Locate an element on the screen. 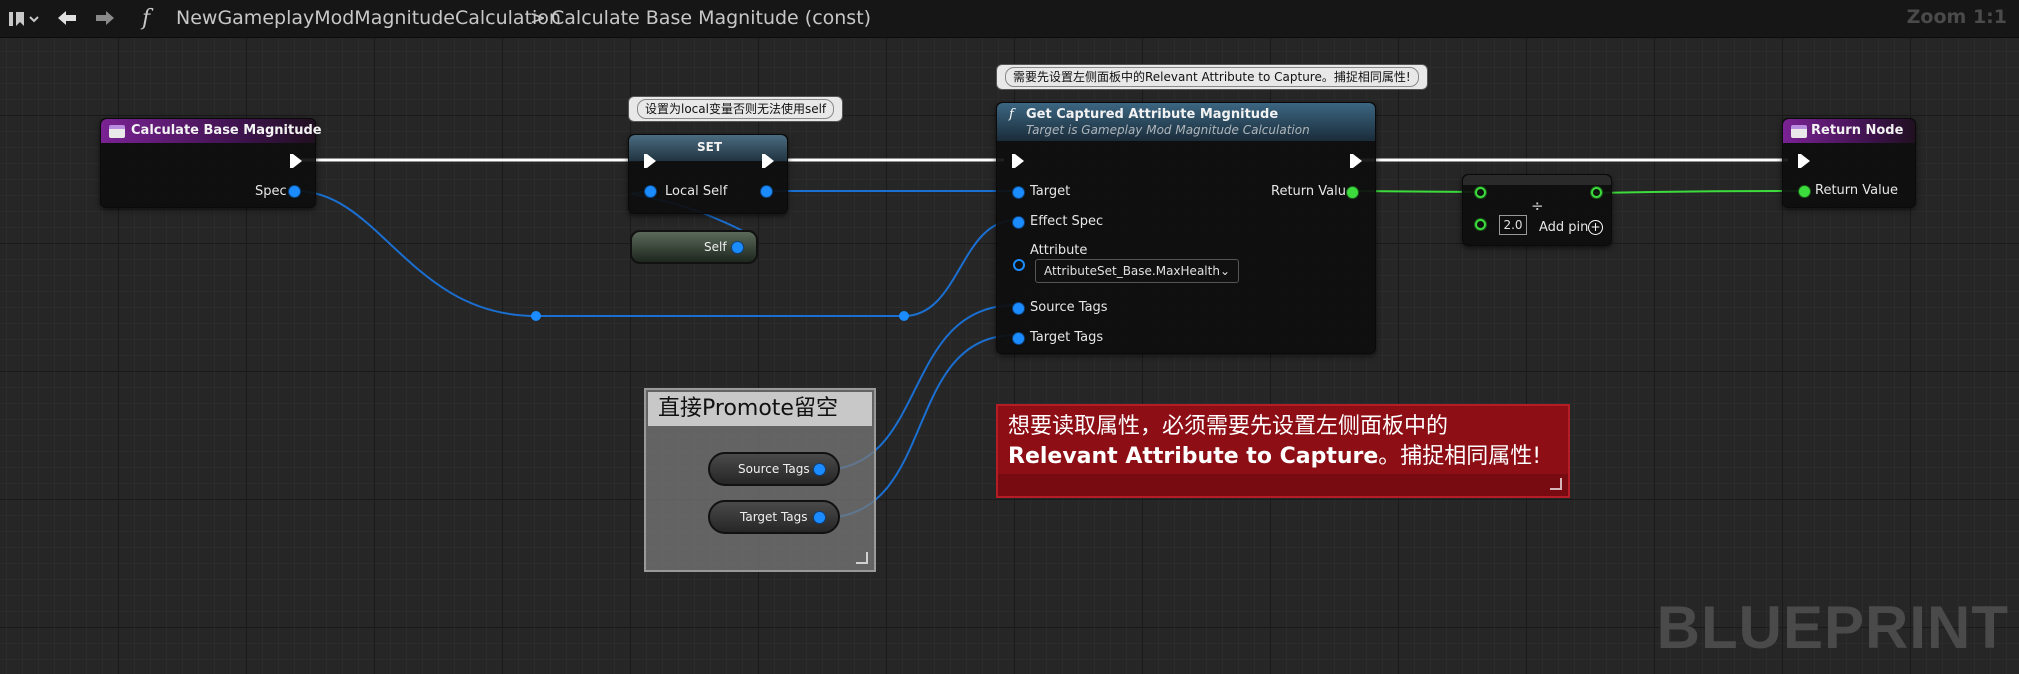 The image size is (2019, 674). return-value-out-pin is located at coordinates (1352, 192).